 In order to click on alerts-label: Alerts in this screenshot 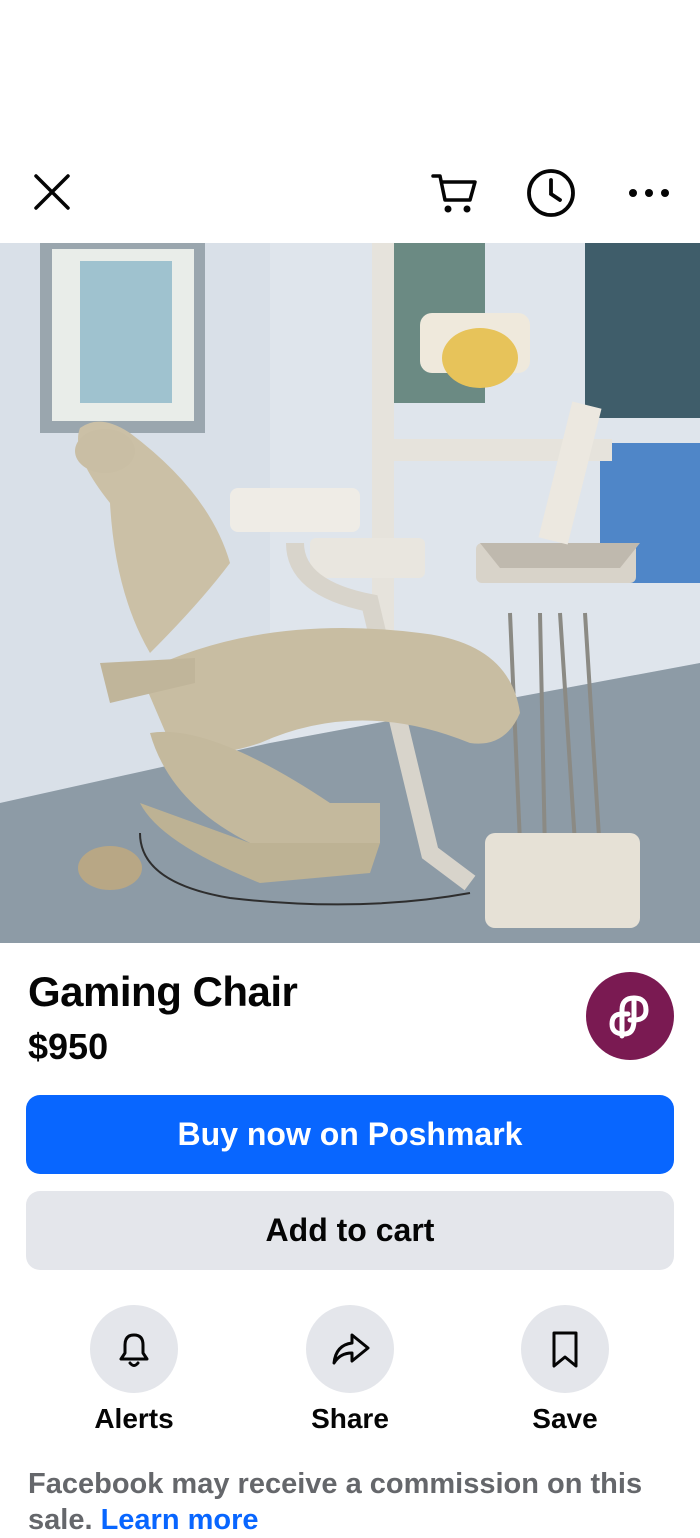, I will do `click(134, 1418)`.